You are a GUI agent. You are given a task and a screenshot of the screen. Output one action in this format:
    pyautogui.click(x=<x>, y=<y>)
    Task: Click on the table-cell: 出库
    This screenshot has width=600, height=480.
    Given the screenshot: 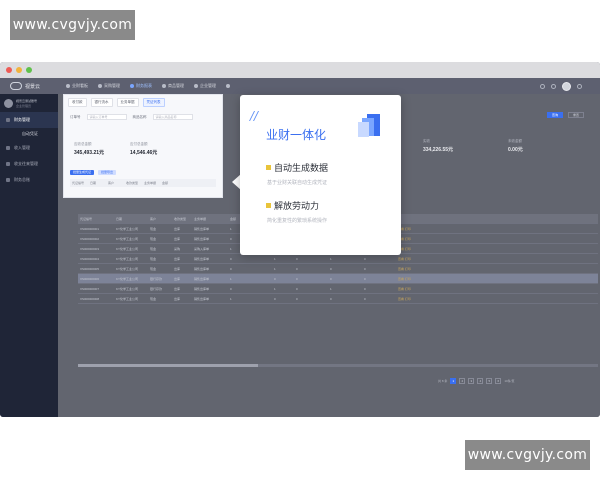 What is the action you would take?
    pyautogui.click(x=177, y=238)
    